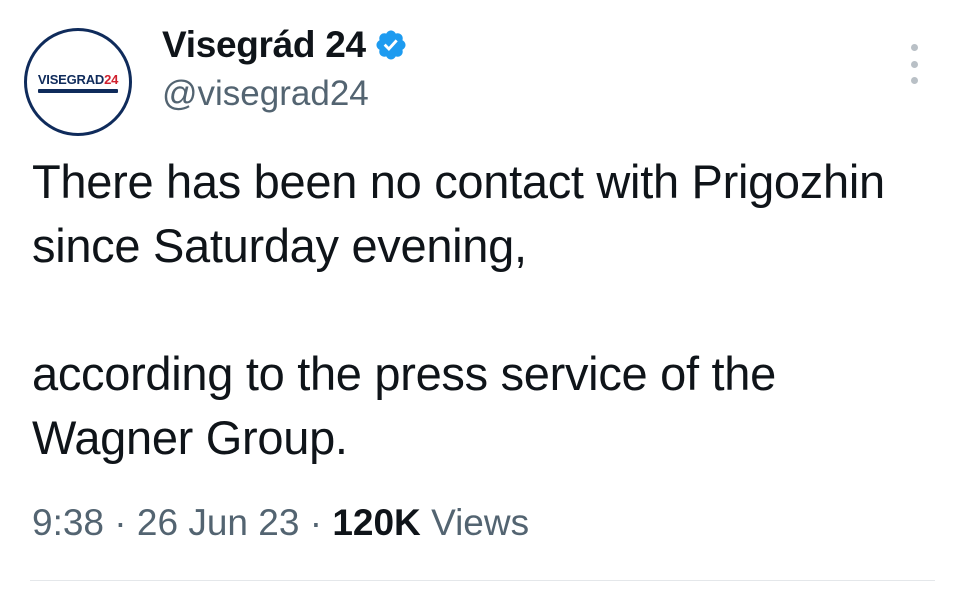 The height and width of the screenshot is (600, 965). Describe the element at coordinates (376, 522) in the screenshot. I see `views-count: 120K` at that location.